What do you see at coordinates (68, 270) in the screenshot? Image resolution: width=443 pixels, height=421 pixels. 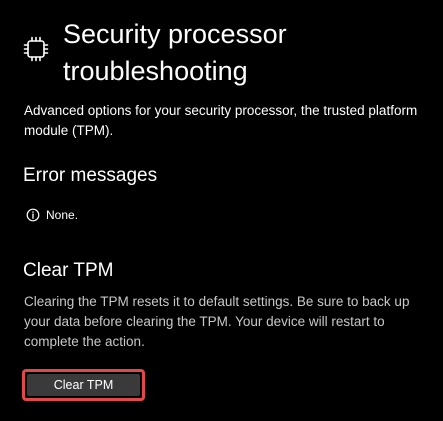 I see `clear-tpm-heading: Clear TPM` at bounding box center [68, 270].